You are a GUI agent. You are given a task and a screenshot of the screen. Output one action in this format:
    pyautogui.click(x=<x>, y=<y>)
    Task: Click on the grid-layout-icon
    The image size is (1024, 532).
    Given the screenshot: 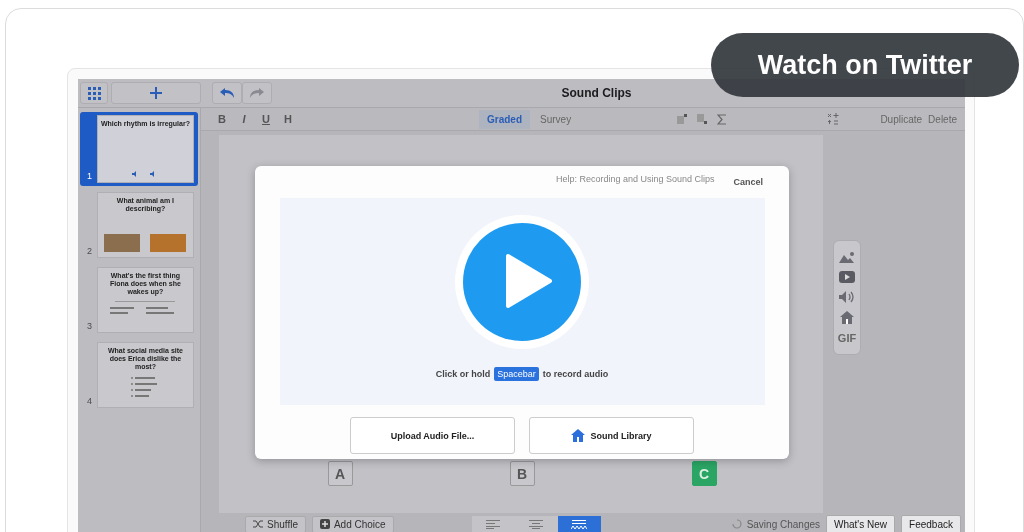 What is the action you would take?
    pyautogui.click(x=579, y=524)
    